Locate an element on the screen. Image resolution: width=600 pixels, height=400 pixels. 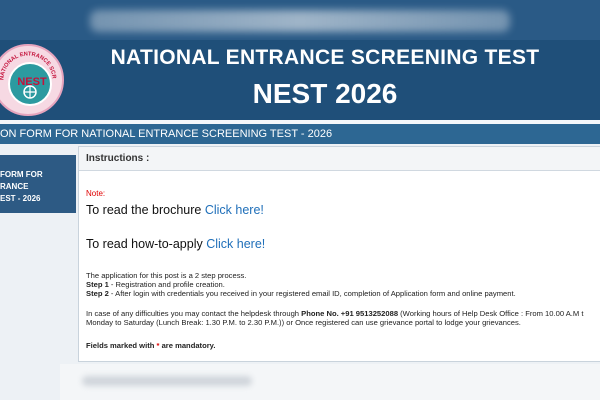
mandatory-notice: Fields marked with * are mandatory. is located at coordinates (150, 345).